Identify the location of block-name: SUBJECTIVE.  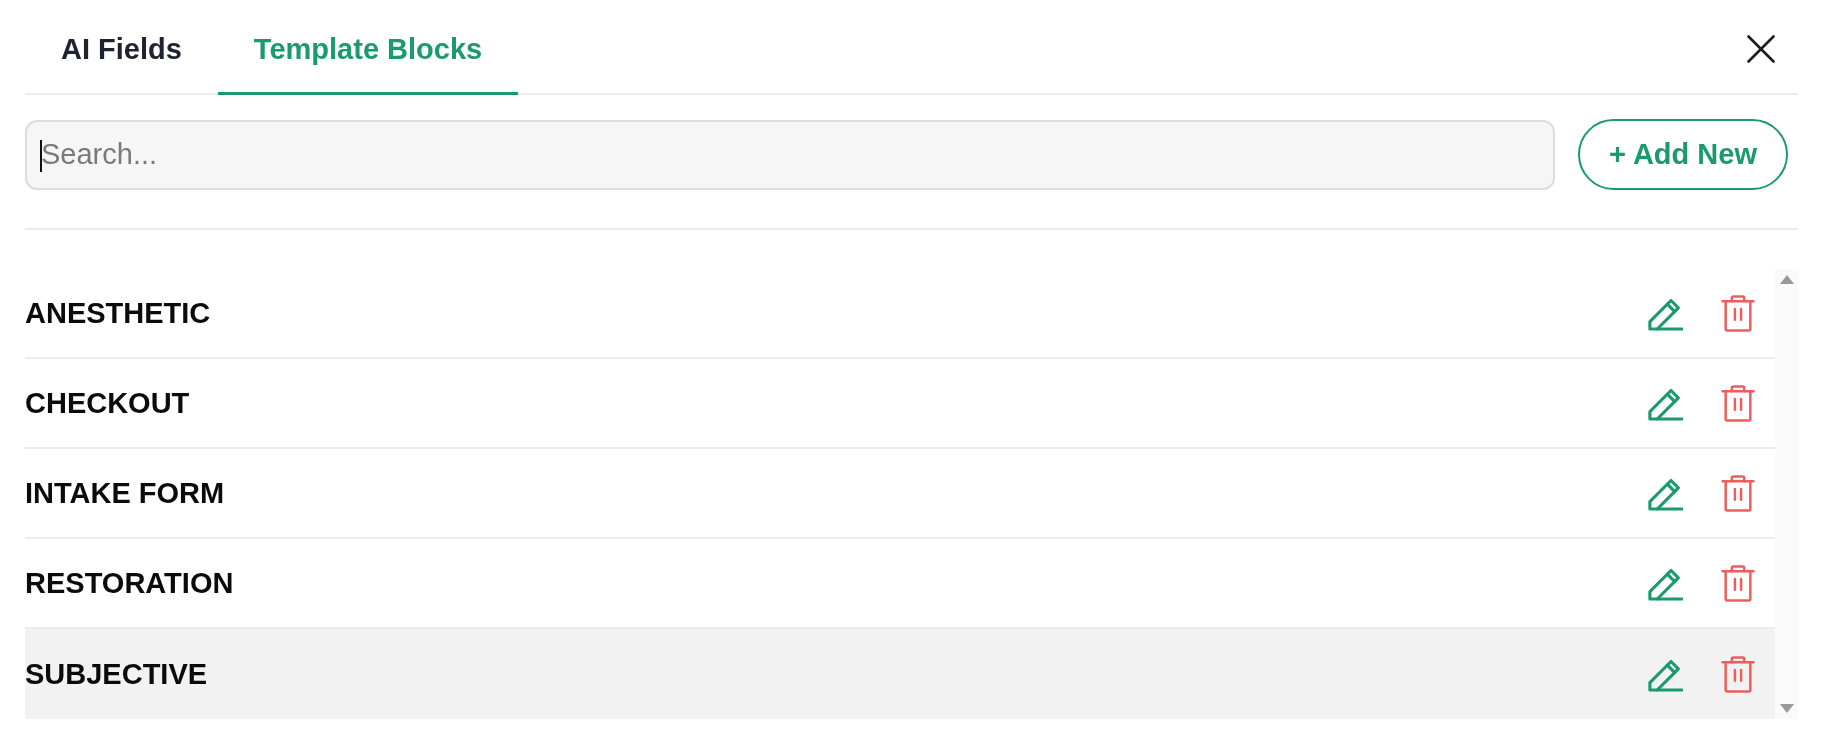
(117, 674).